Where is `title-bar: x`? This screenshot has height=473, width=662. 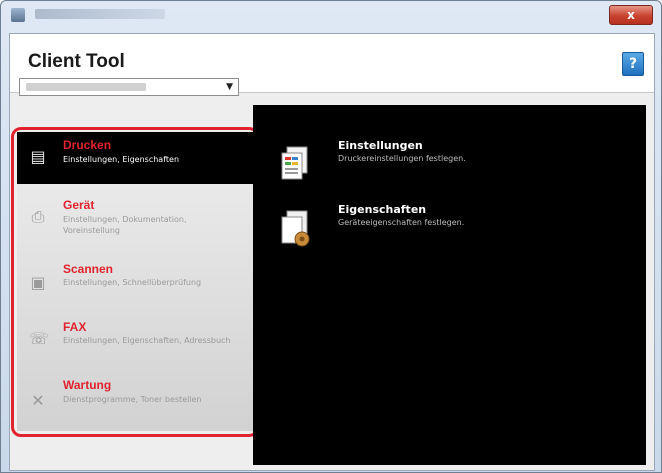
title-bar: x is located at coordinates (331, 16).